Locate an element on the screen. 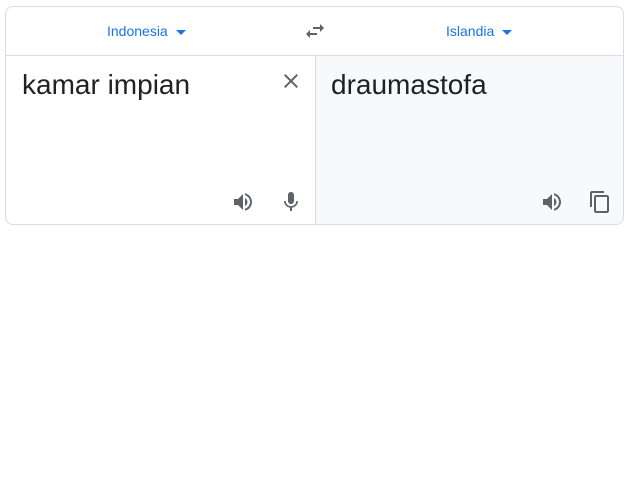  microphone-button is located at coordinates (291, 202).